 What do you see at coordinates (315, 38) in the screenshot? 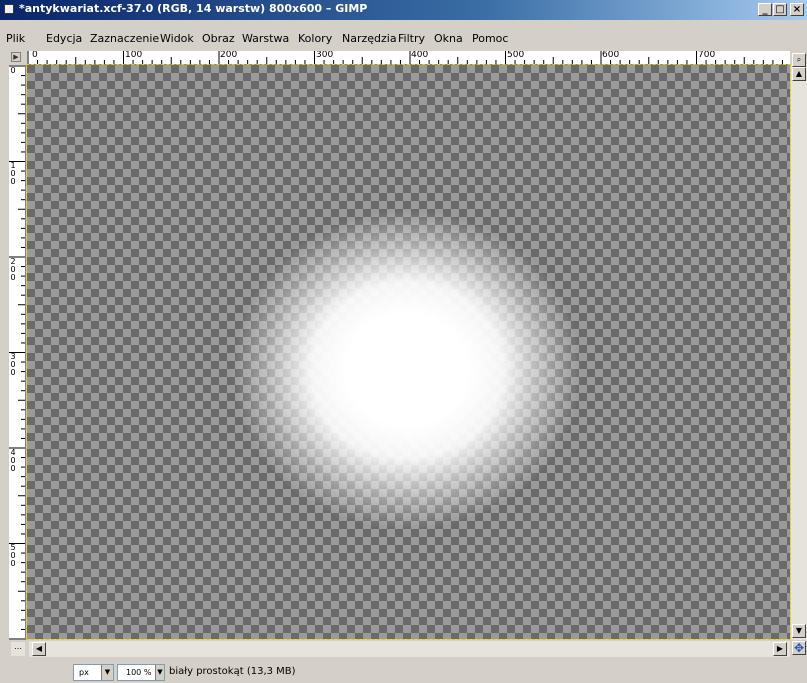
I see `menu-kolory: Kolory` at bounding box center [315, 38].